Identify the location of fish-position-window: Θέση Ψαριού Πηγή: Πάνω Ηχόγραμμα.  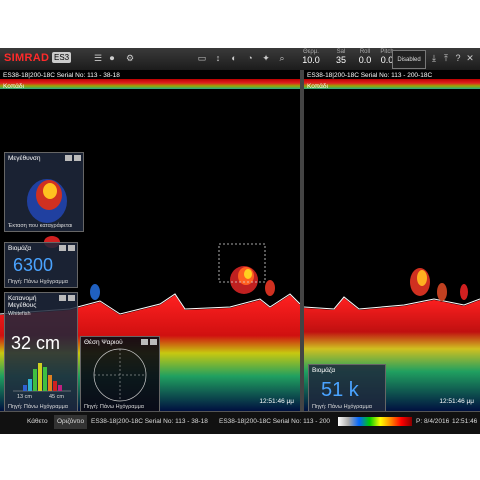
(120, 375).